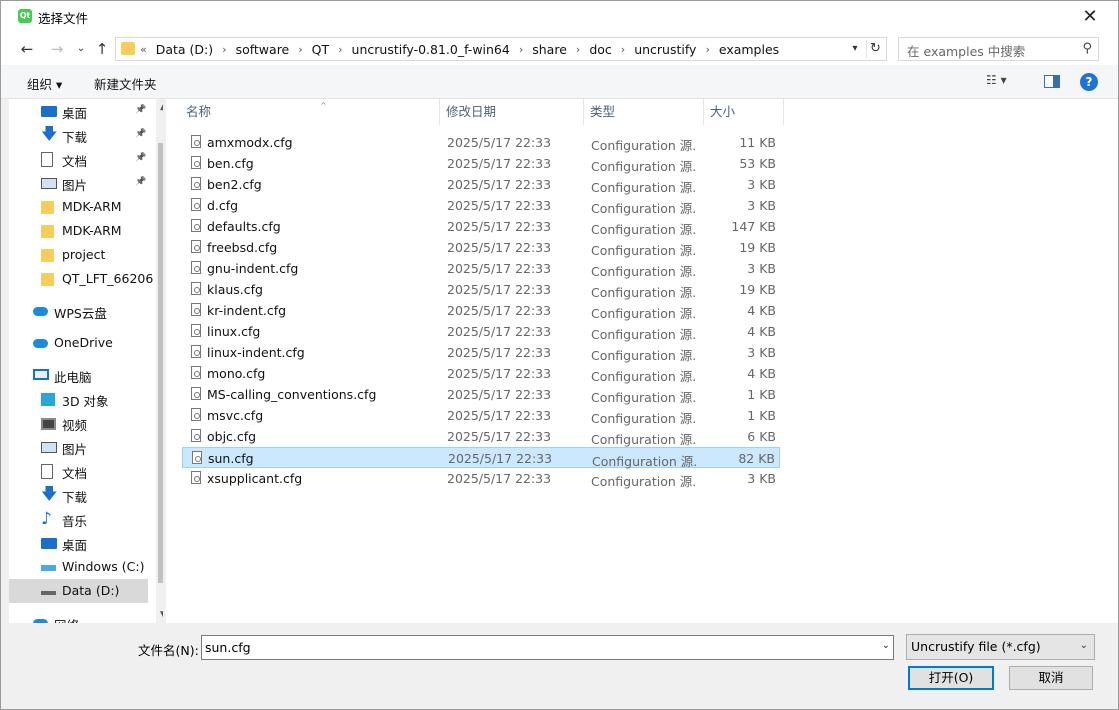 The width and height of the screenshot is (1119, 710). Describe the element at coordinates (951, 678) in the screenshot. I see `open-button: 打开(O)` at that location.